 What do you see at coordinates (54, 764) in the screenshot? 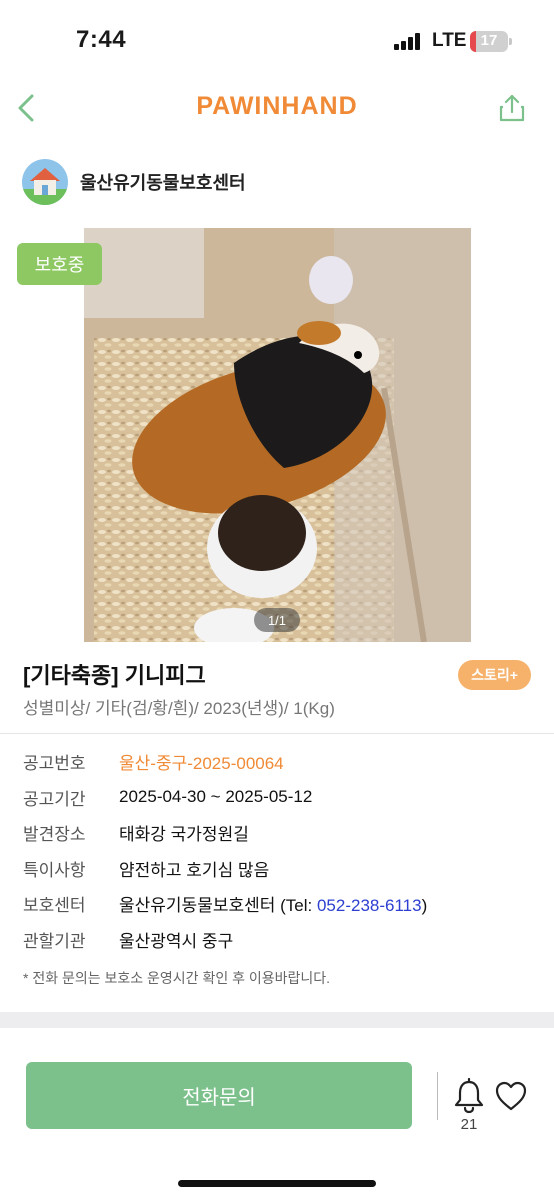
I see `info-label: 공고번호` at bounding box center [54, 764].